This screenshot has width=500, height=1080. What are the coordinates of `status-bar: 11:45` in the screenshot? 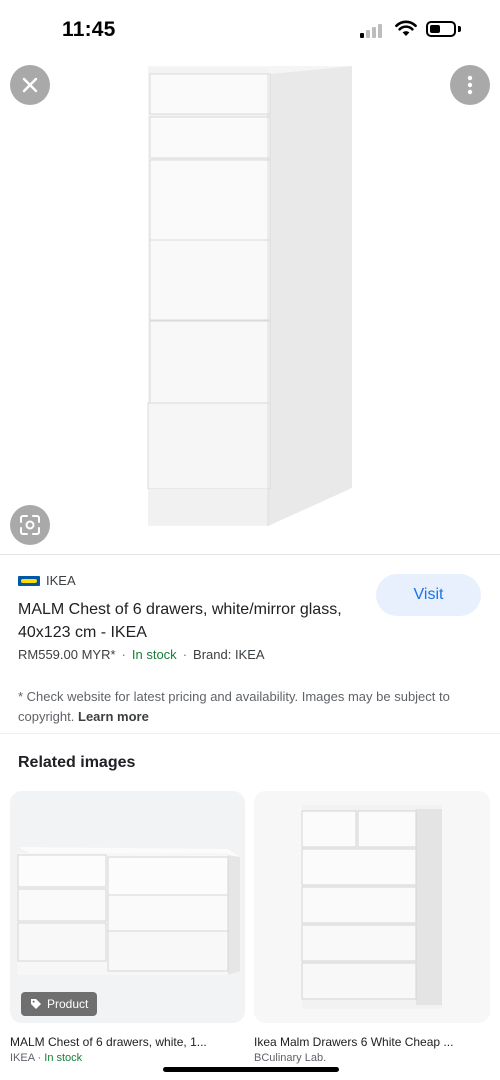 It's located at (250, 28).